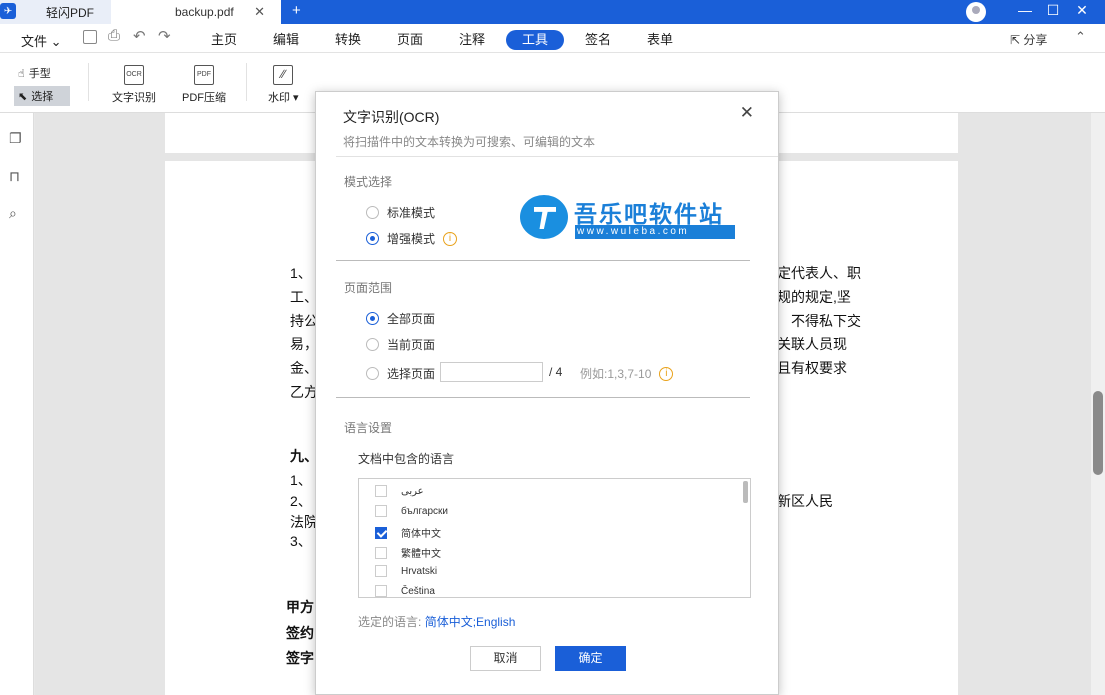 The width and height of the screenshot is (1105, 695). I want to click on file-menu: 文件 ⌄, so click(41, 40).